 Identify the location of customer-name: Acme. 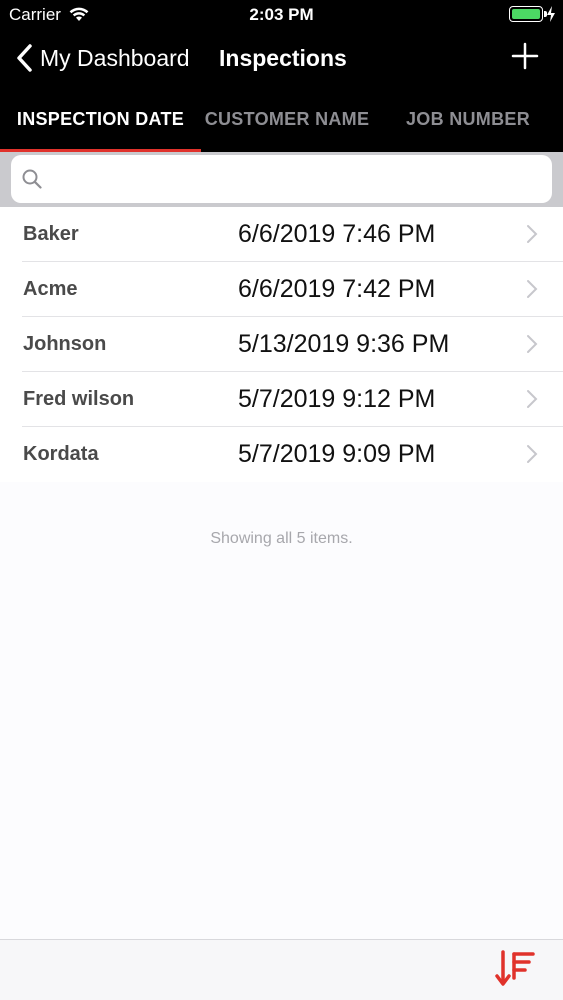
(50, 289).